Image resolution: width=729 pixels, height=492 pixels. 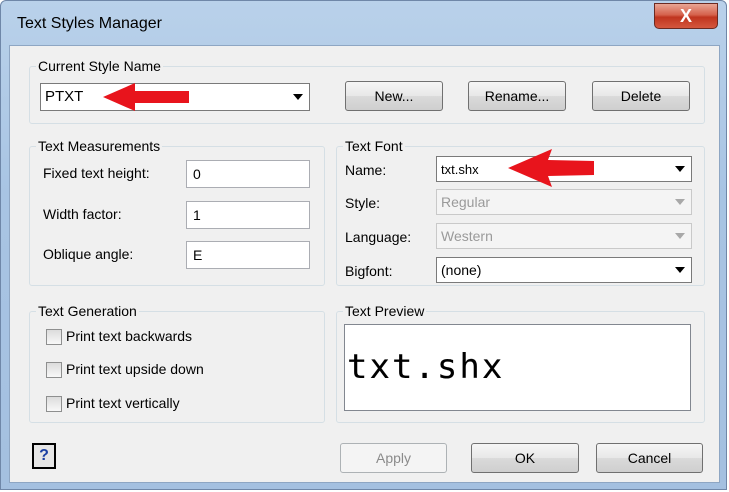 I want to click on font-language-select: Western, so click(x=564, y=236).